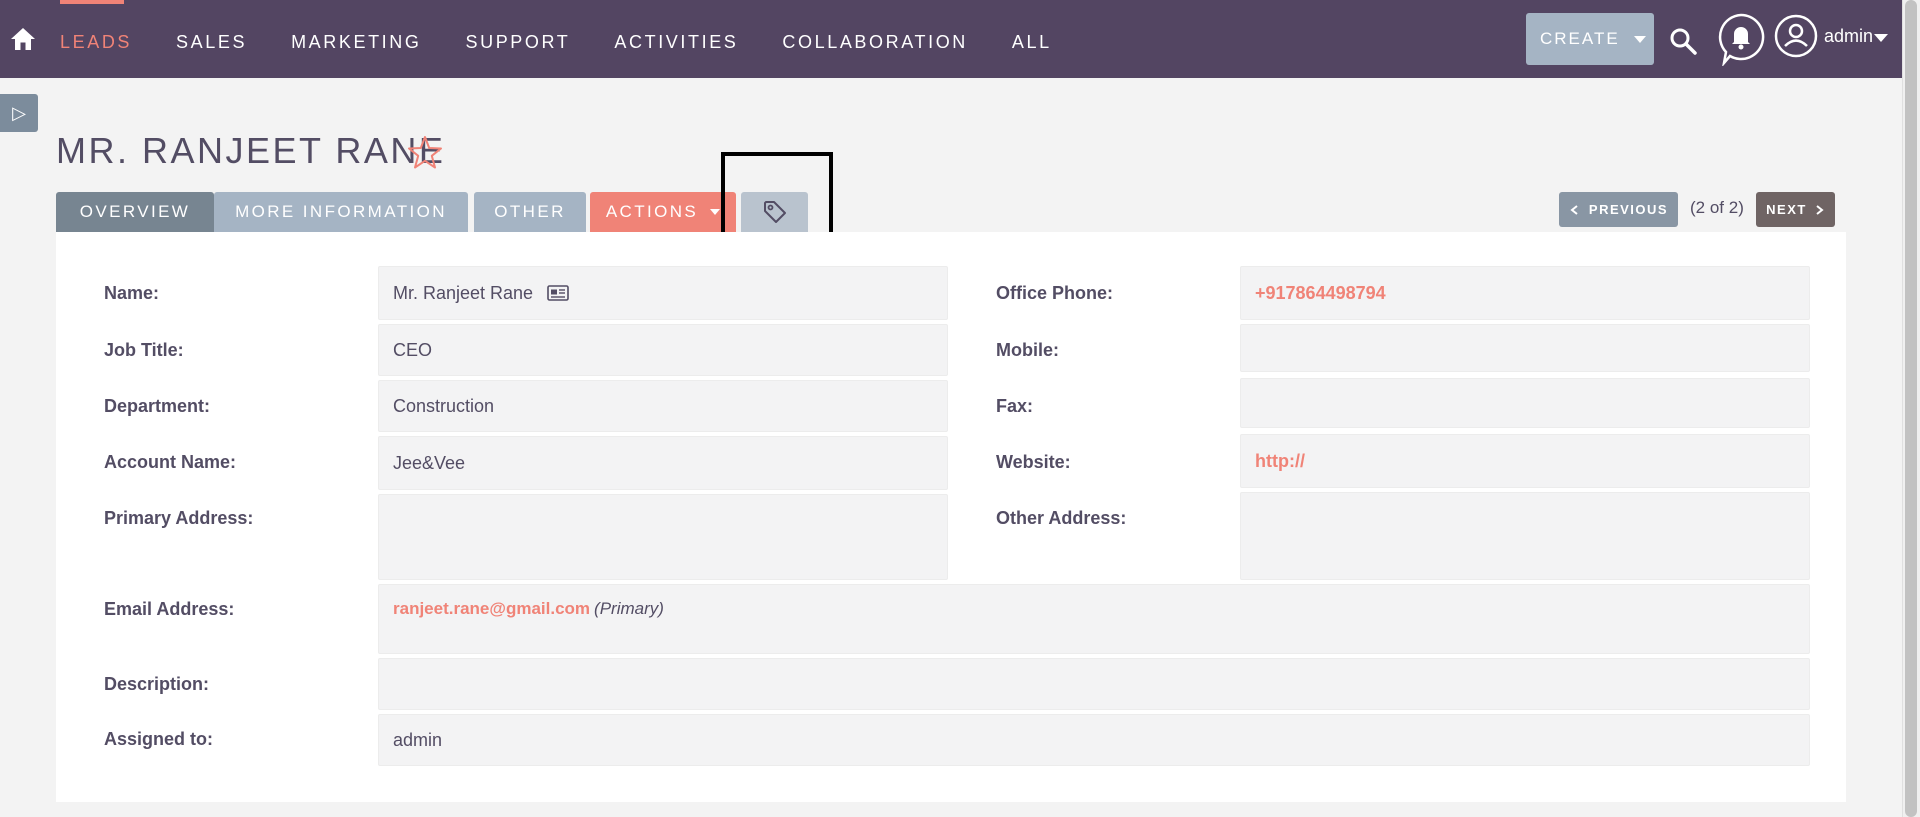  Describe the element at coordinates (518, 39) in the screenshot. I see `nav-support: SUPPORT` at that location.